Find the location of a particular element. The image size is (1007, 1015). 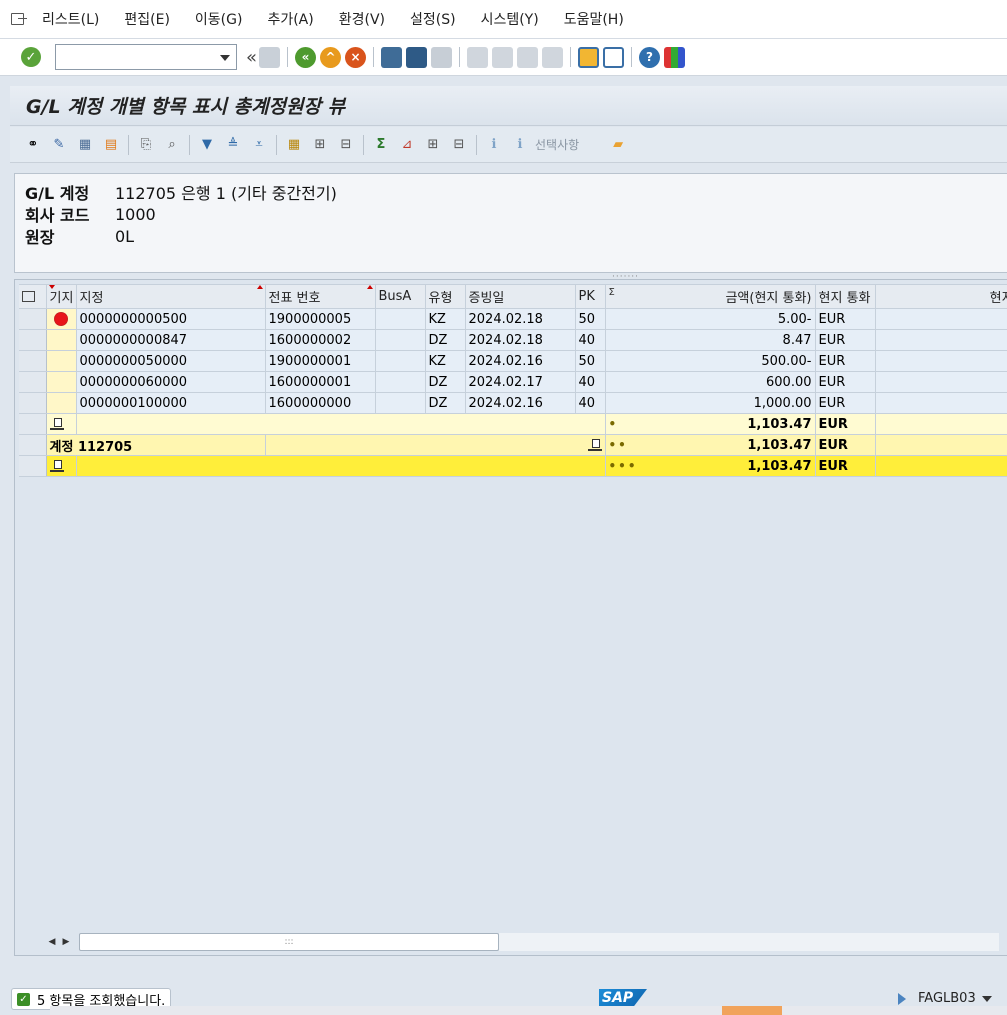

column-header-local-currency: 현지통 is located at coordinates (941, 296).